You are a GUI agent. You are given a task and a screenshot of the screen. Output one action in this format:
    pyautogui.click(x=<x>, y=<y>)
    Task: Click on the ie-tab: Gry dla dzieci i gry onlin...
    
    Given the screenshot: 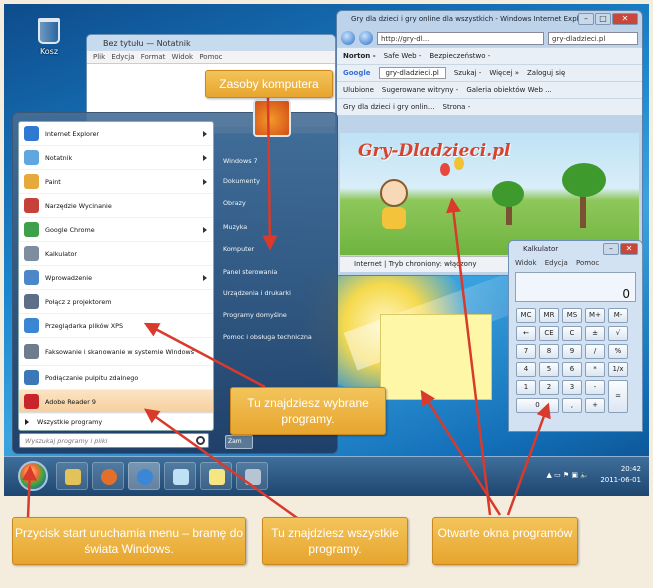 What is the action you would take?
    pyautogui.click(x=389, y=107)
    